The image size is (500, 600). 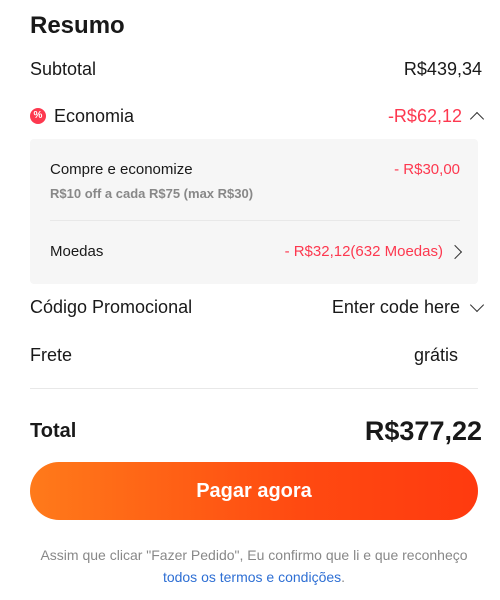 I want to click on subtotal-value: R$439,34, so click(x=442, y=68).